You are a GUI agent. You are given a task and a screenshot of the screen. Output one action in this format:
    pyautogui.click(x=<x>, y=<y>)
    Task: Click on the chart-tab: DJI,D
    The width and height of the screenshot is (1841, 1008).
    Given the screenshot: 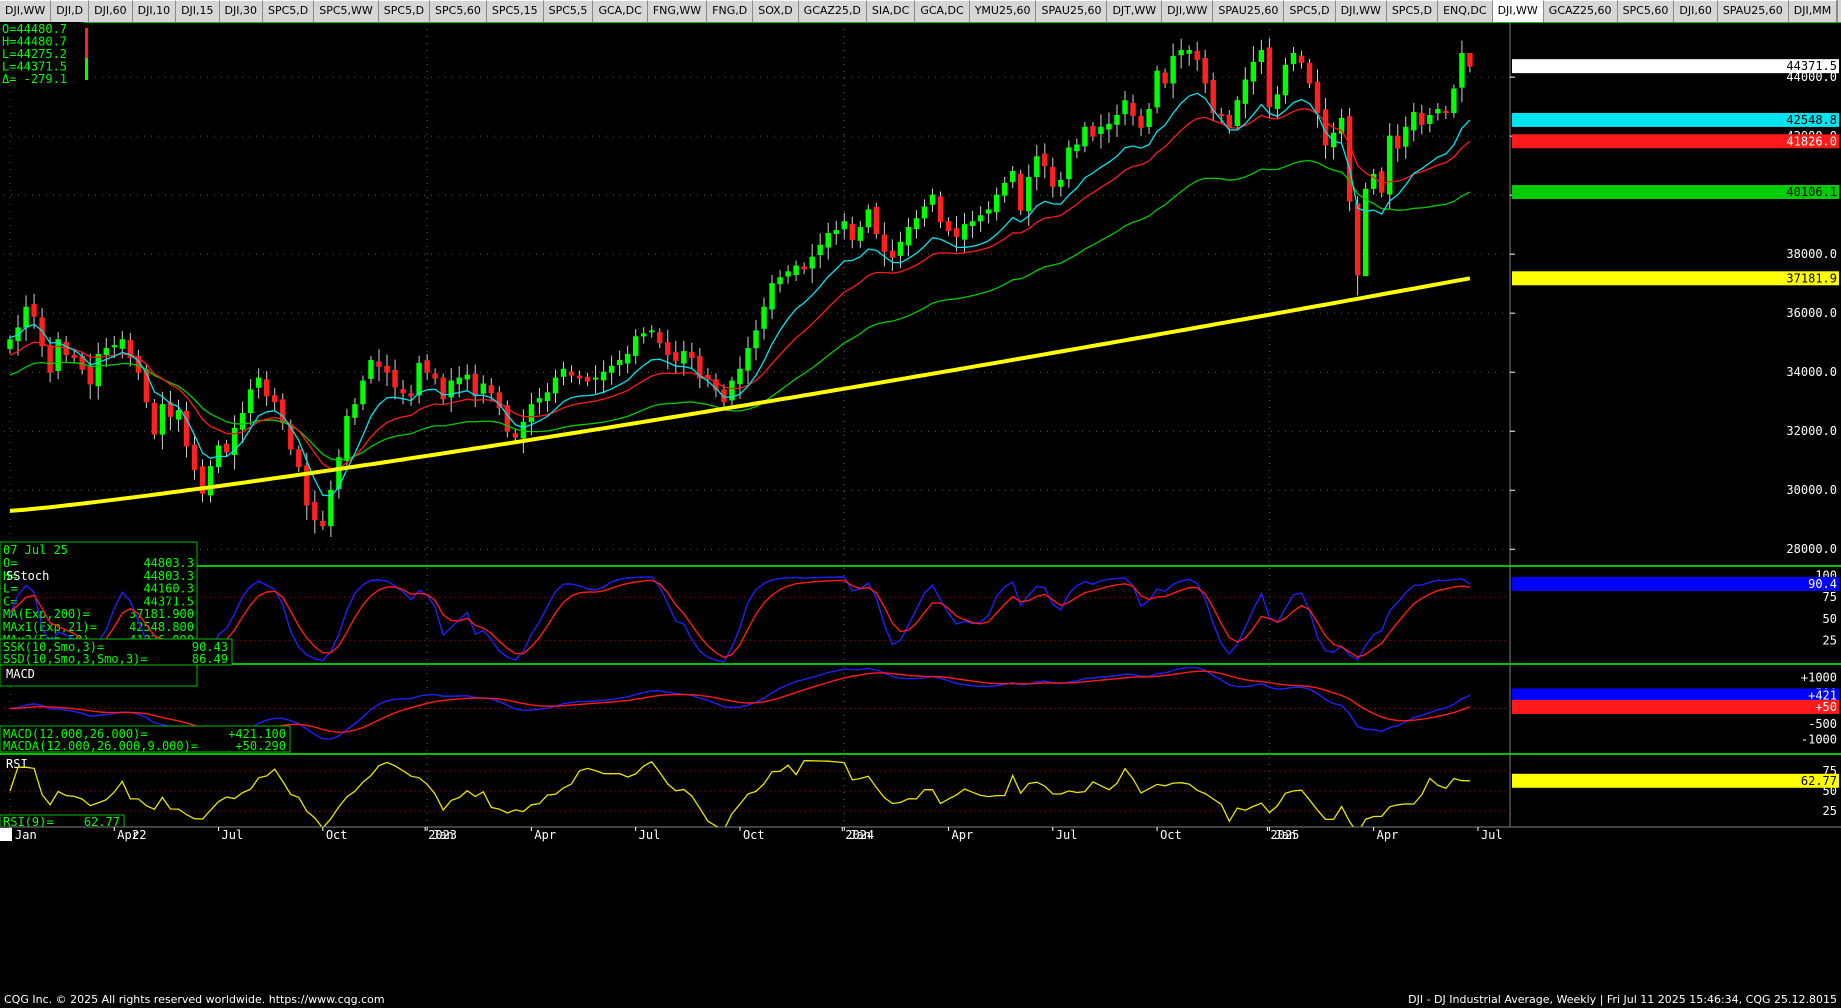 What is the action you would take?
    pyautogui.click(x=70, y=11)
    